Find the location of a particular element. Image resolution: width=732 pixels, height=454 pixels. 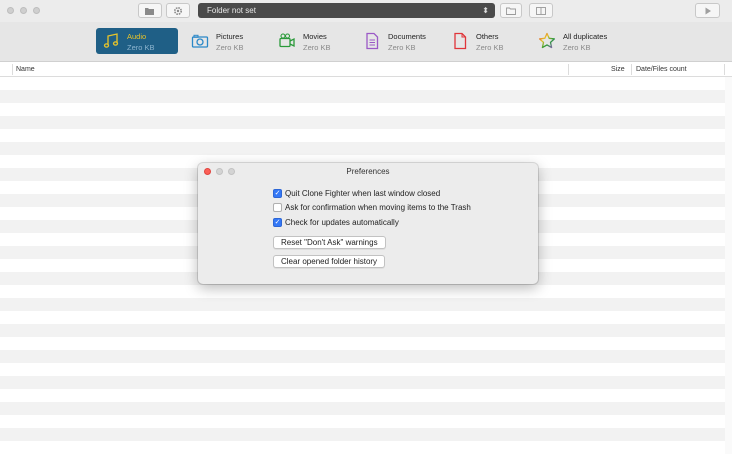

dialog-titlebar: Preferences is located at coordinates (368, 172).